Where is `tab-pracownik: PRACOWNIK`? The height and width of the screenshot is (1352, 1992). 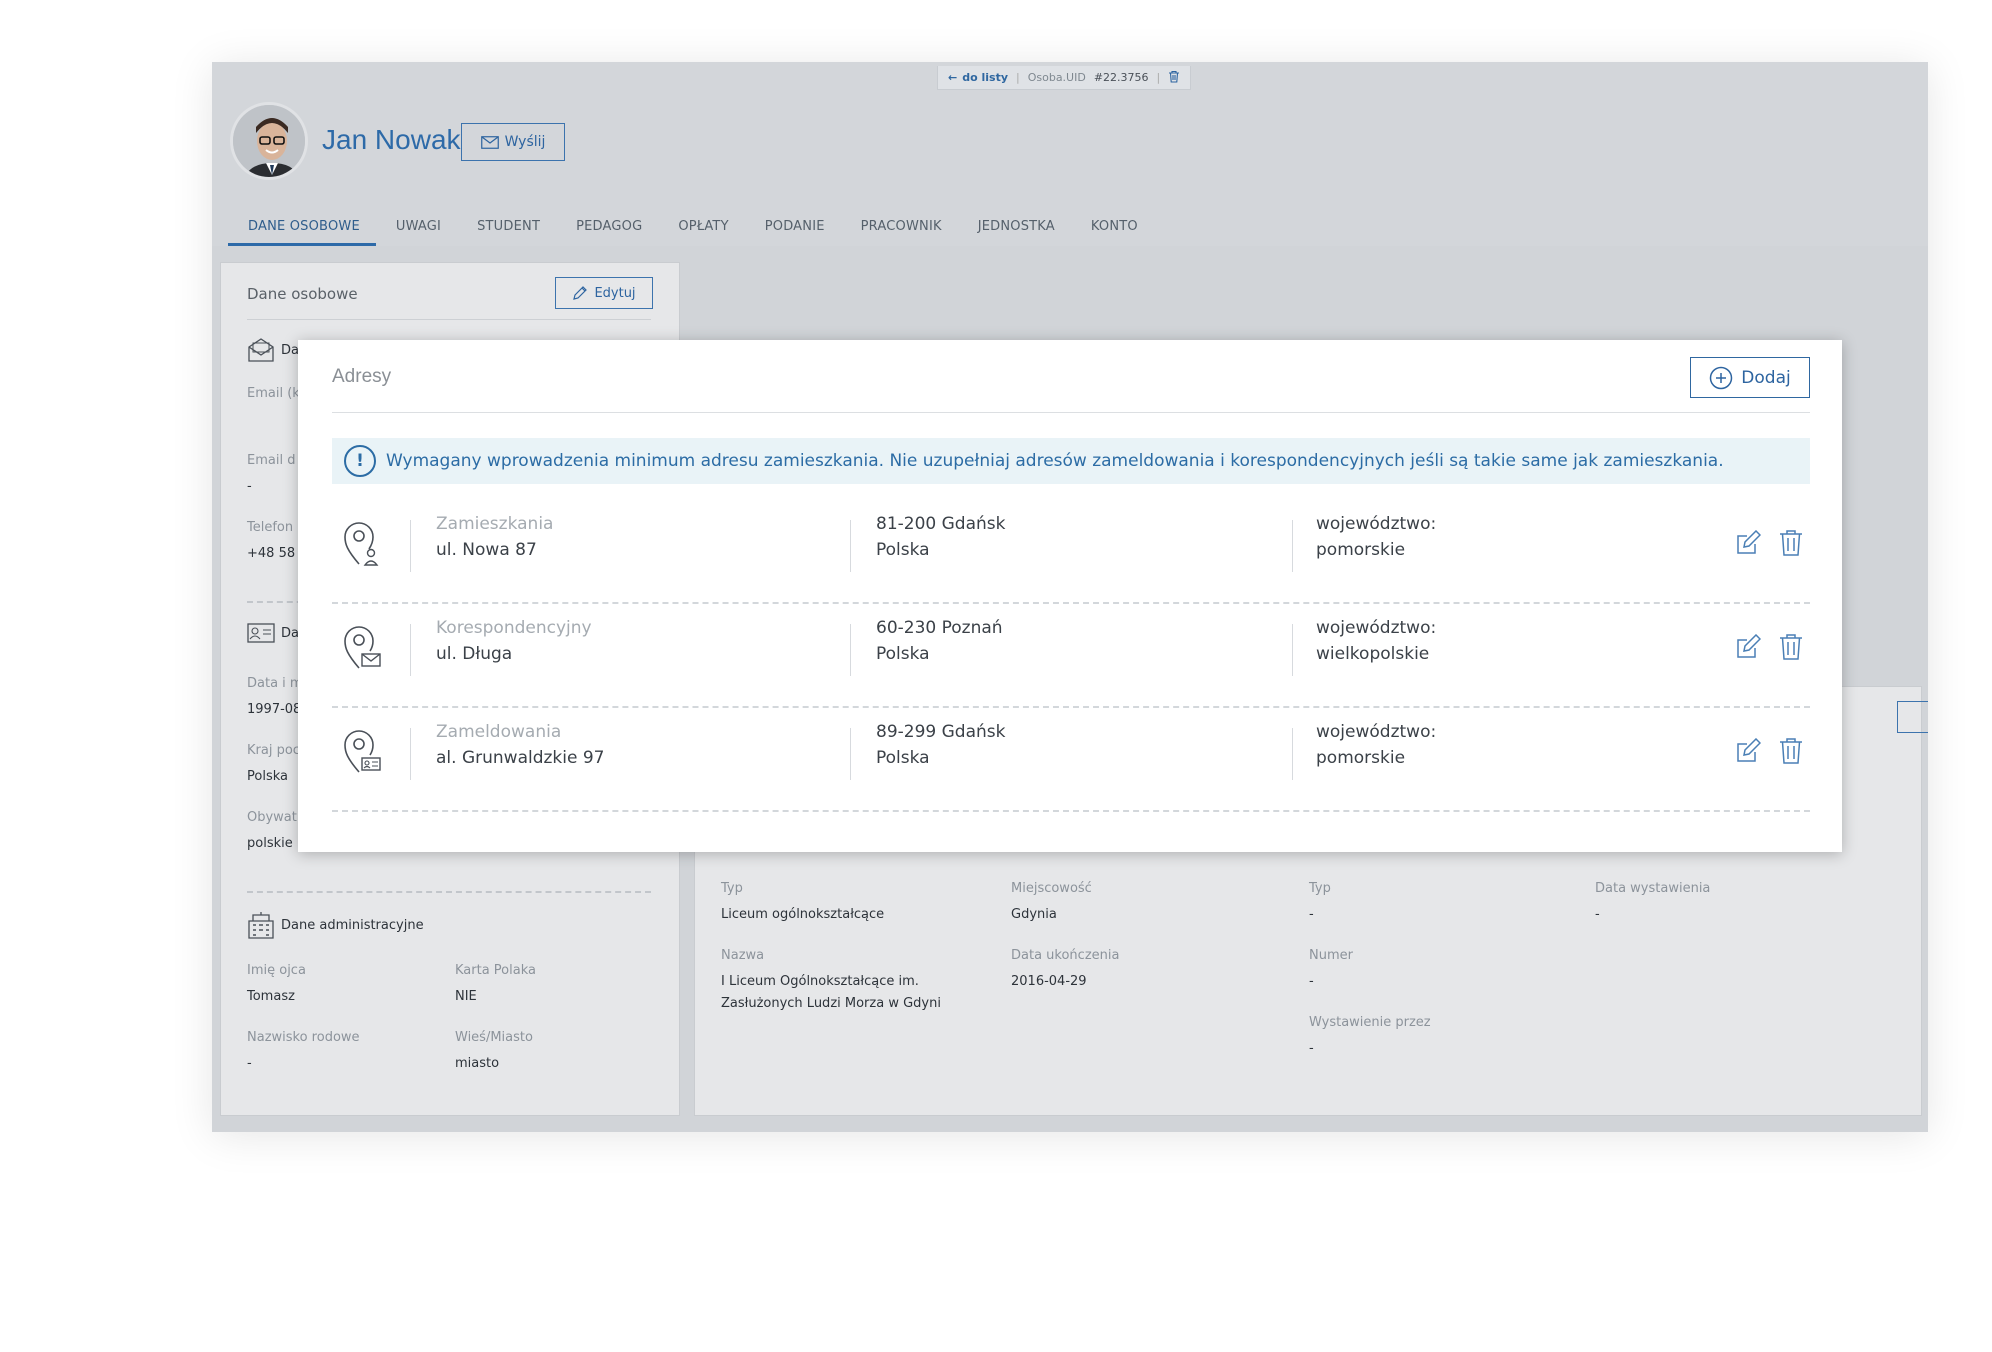 tab-pracownik: PRACOWNIK is located at coordinates (899, 229).